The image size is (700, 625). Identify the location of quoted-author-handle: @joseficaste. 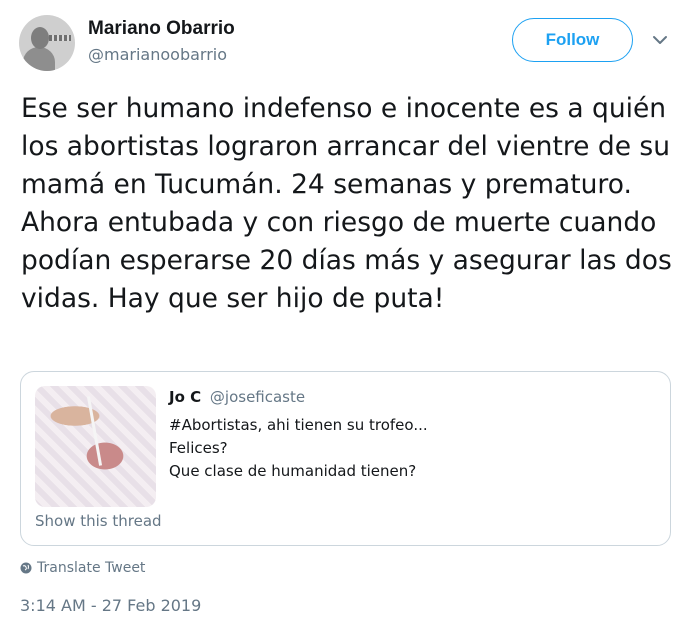
(257, 397).